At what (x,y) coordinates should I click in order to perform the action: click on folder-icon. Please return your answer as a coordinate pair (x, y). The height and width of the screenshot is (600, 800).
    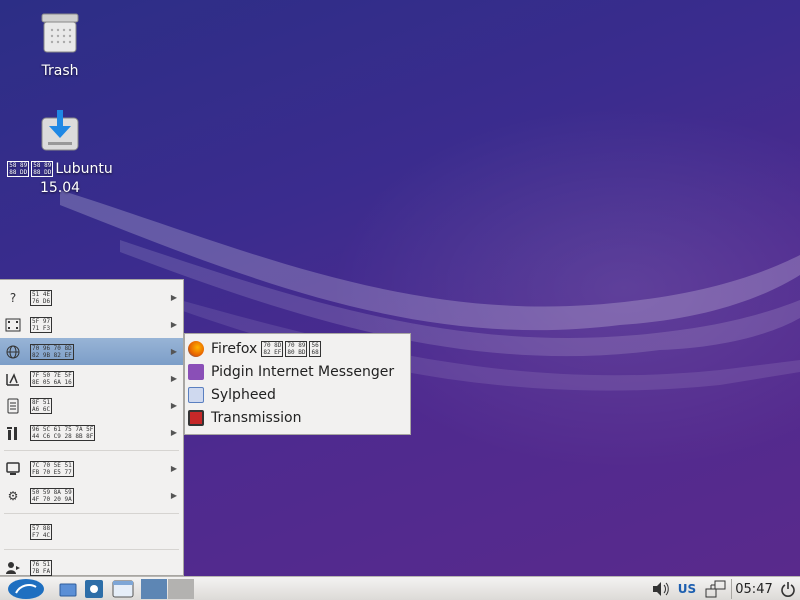
    Looking at the image, I should click on (68, 590).